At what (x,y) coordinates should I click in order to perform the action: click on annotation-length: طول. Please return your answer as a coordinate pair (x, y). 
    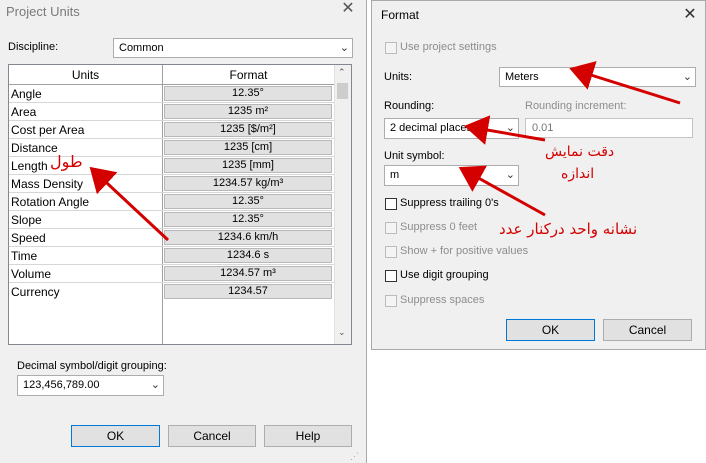
    Looking at the image, I should click on (66, 161).